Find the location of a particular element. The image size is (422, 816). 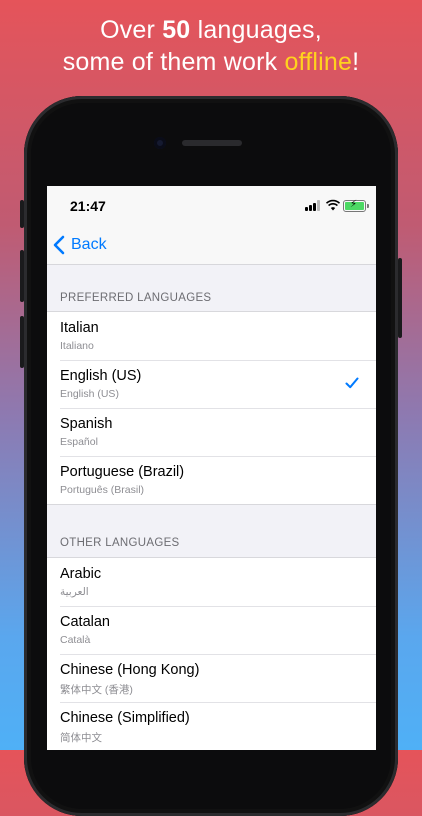

language-native-name: 简体中文 is located at coordinates (81, 738).